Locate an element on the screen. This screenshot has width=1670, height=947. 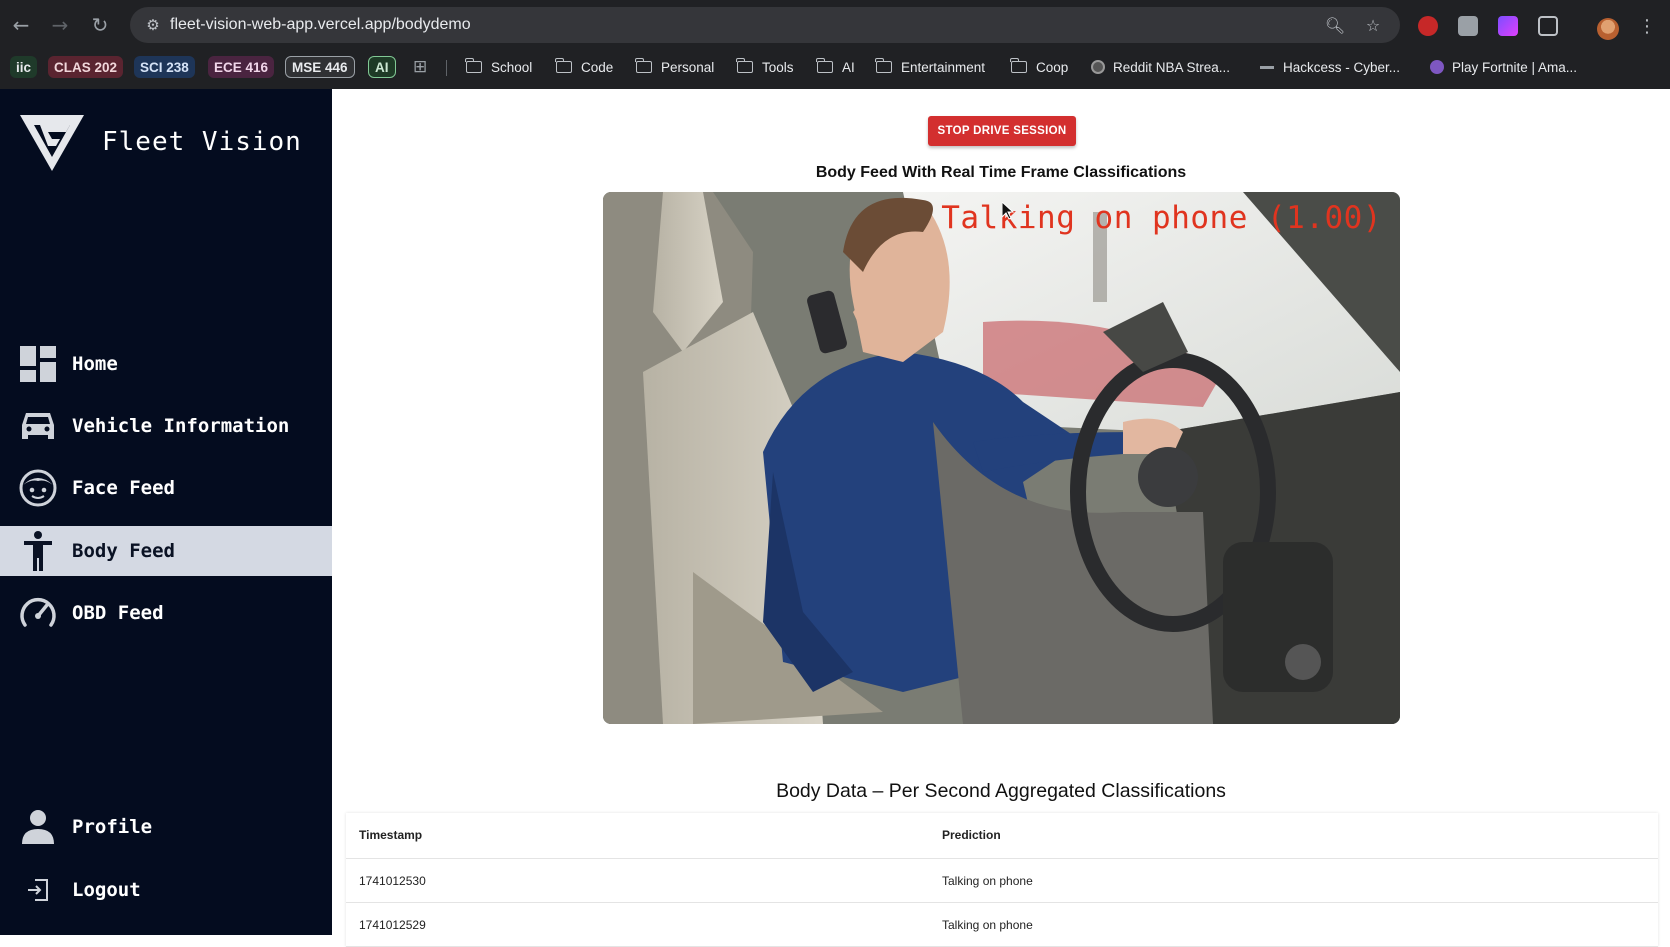
profile-icon is located at coordinates (38, 827).